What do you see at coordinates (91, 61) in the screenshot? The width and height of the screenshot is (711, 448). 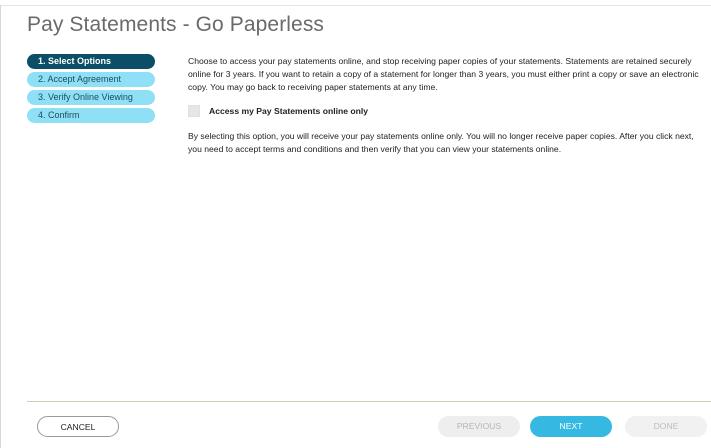 I see `step-select-options: 1. Select Options` at bounding box center [91, 61].